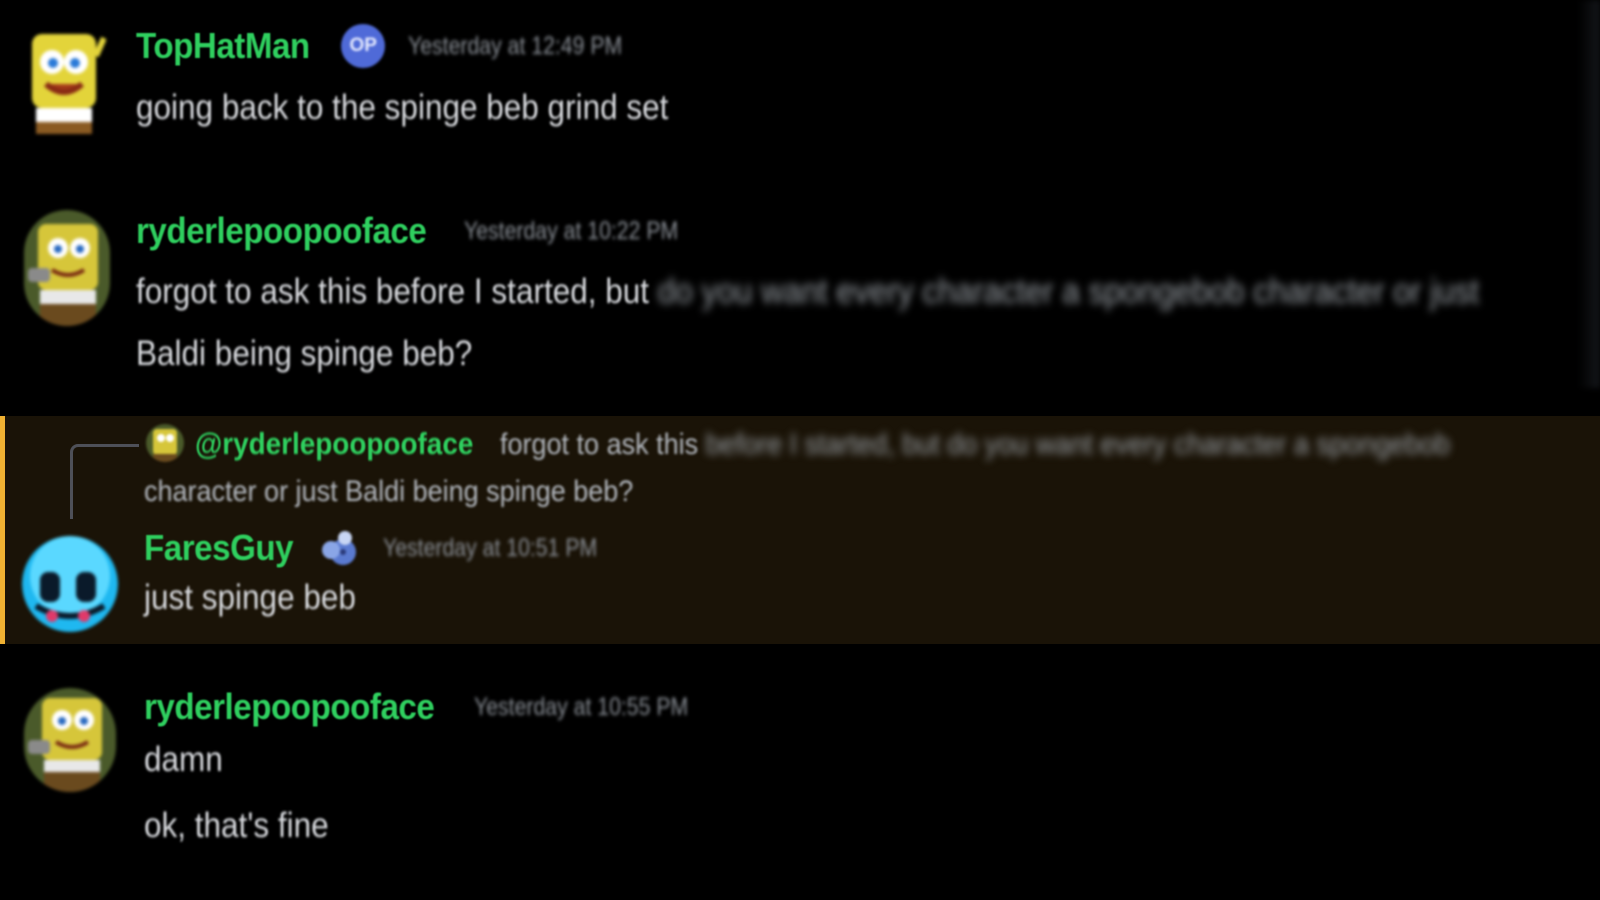 The width and height of the screenshot is (1600, 900). Describe the element at coordinates (223, 46) in the screenshot. I see `username: TopHatMan` at that location.